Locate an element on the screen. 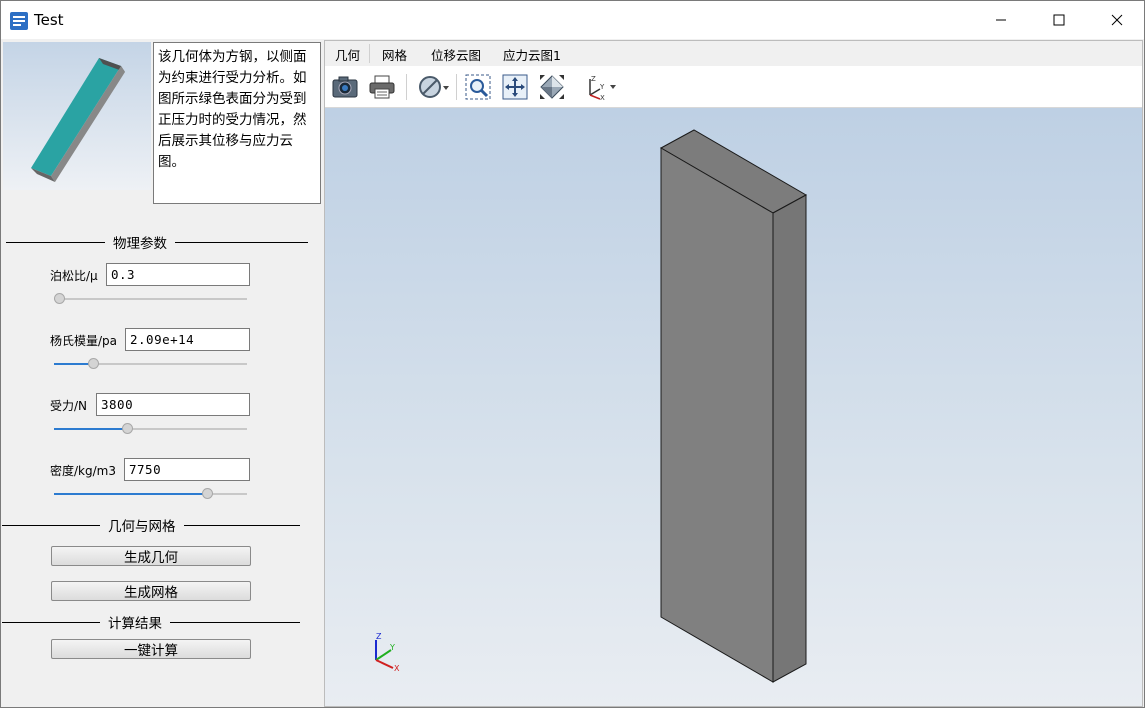 The height and width of the screenshot is (708, 1145). zoom-region-button is located at coordinates (478, 87).